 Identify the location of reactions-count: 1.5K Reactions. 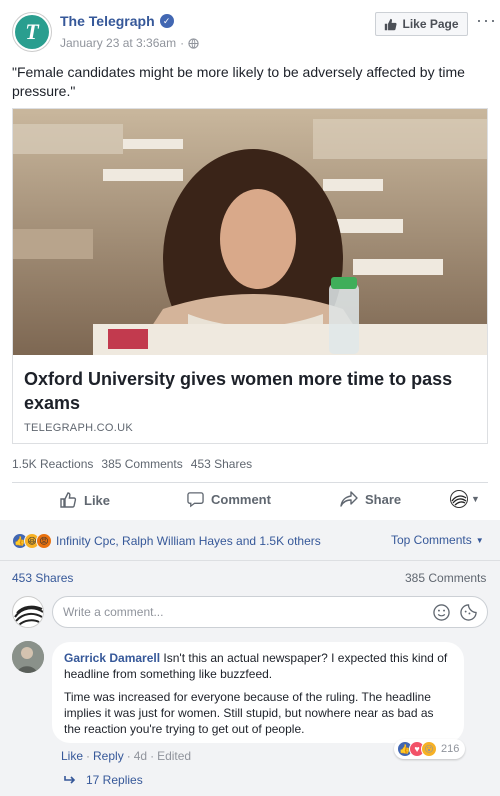
(52, 464).